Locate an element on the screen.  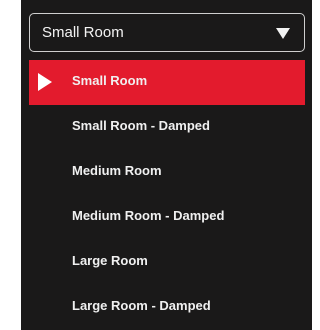
option-small-room-damped: Small Room - Damped is located at coordinates (167, 127).